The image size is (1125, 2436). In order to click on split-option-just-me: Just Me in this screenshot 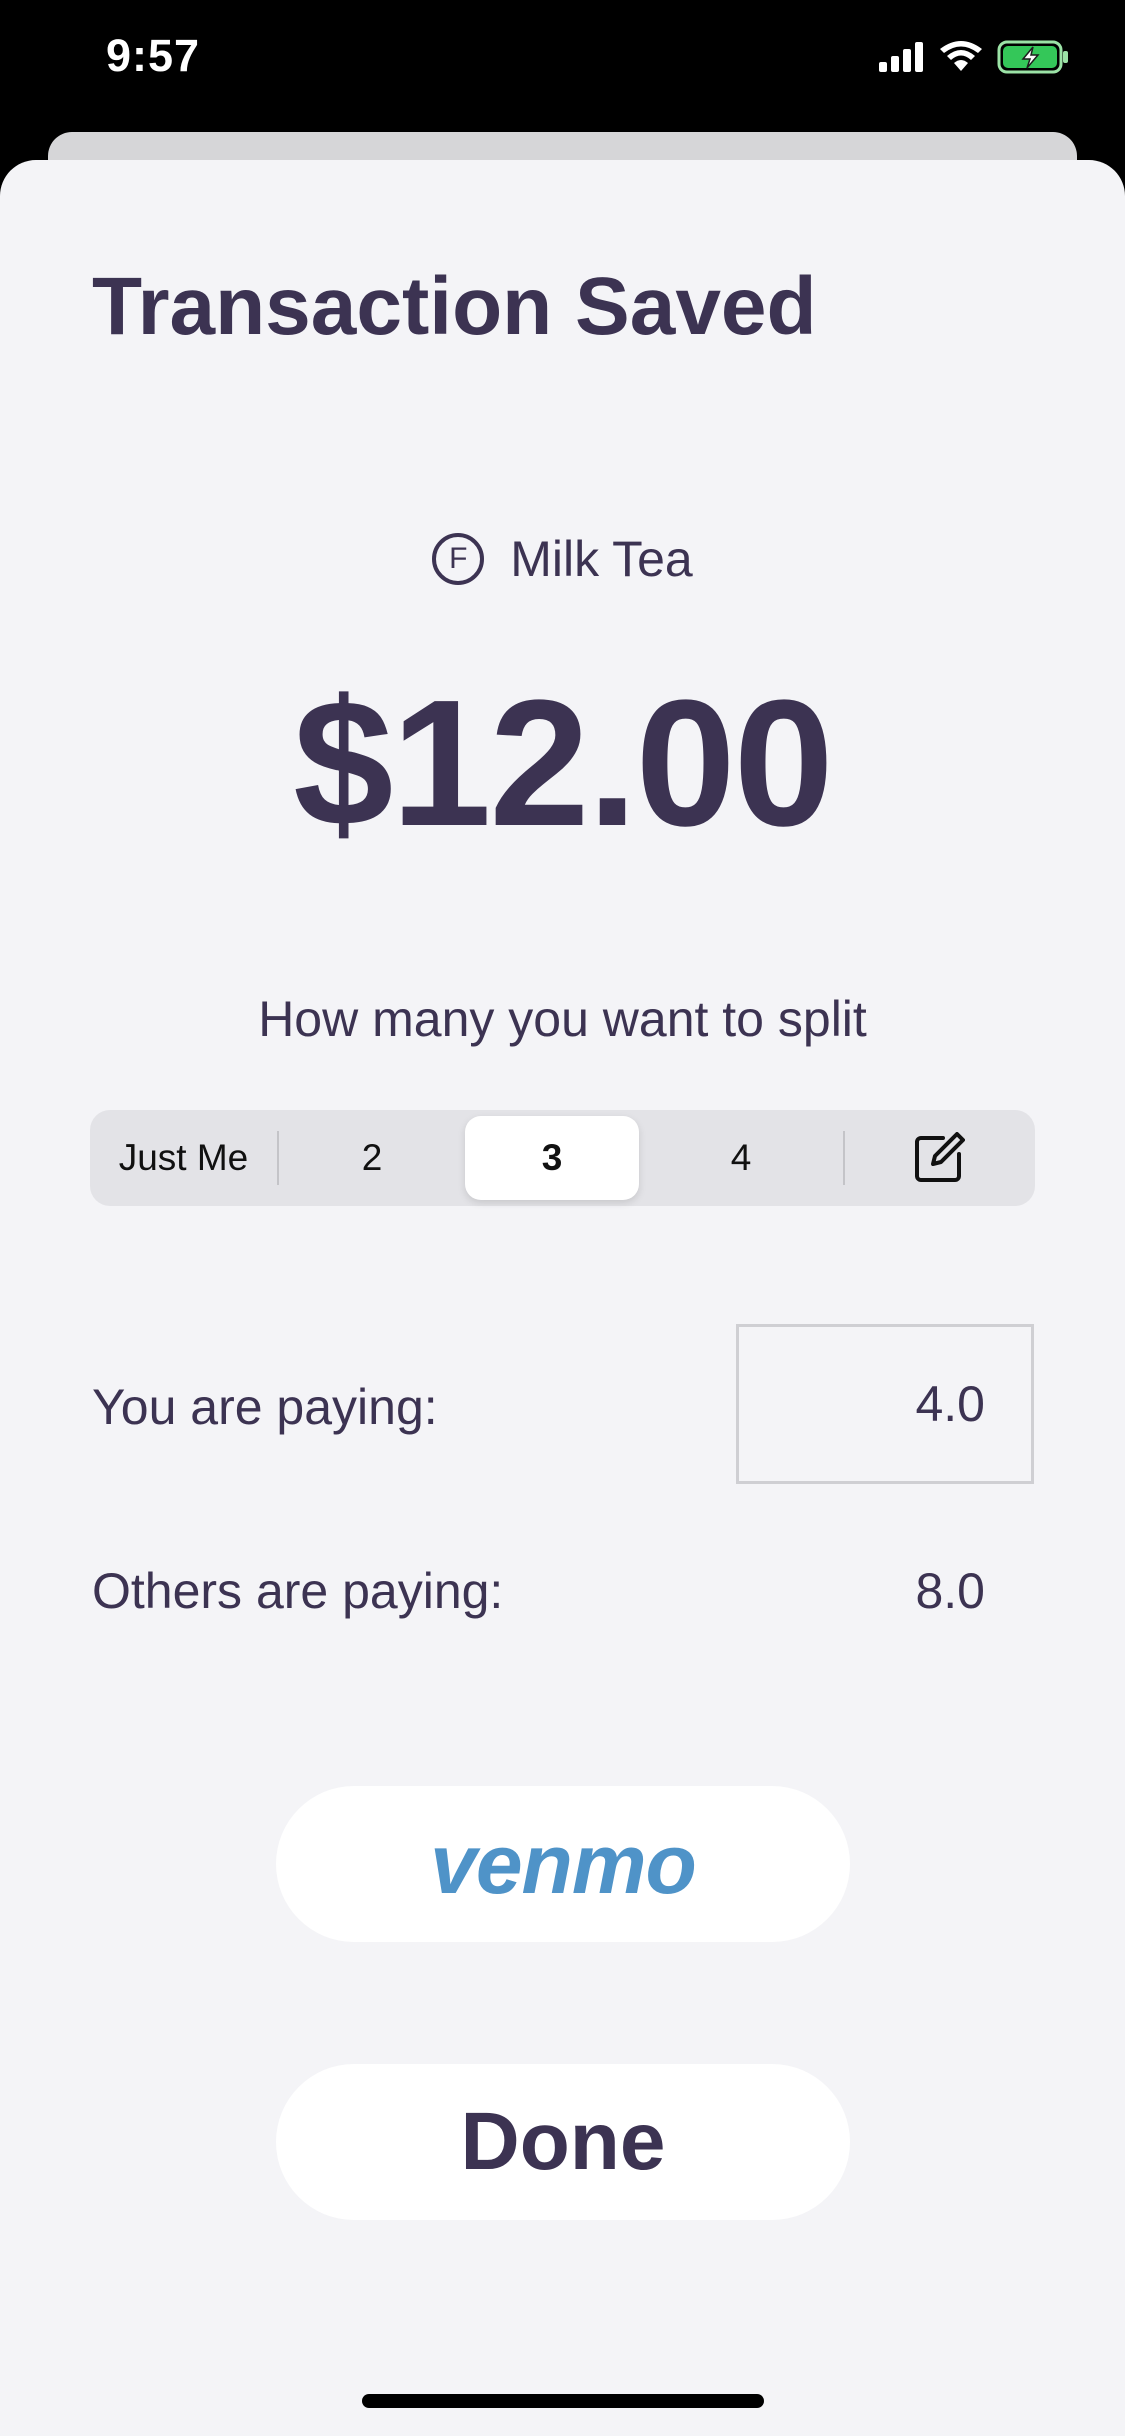, I will do `click(183, 1158)`.